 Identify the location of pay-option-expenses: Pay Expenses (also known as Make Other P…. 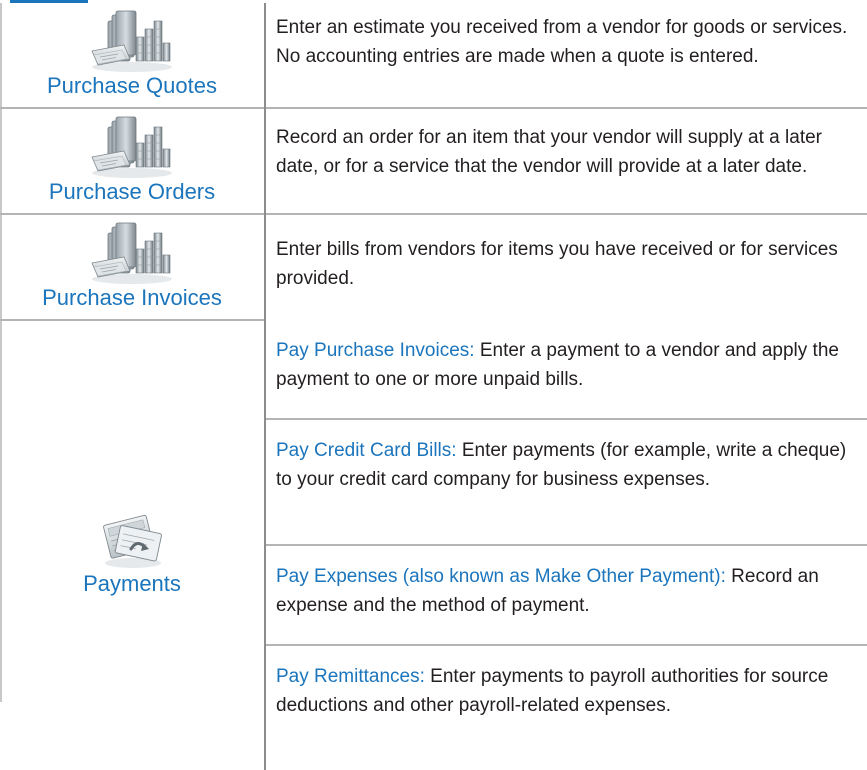
(566, 594).